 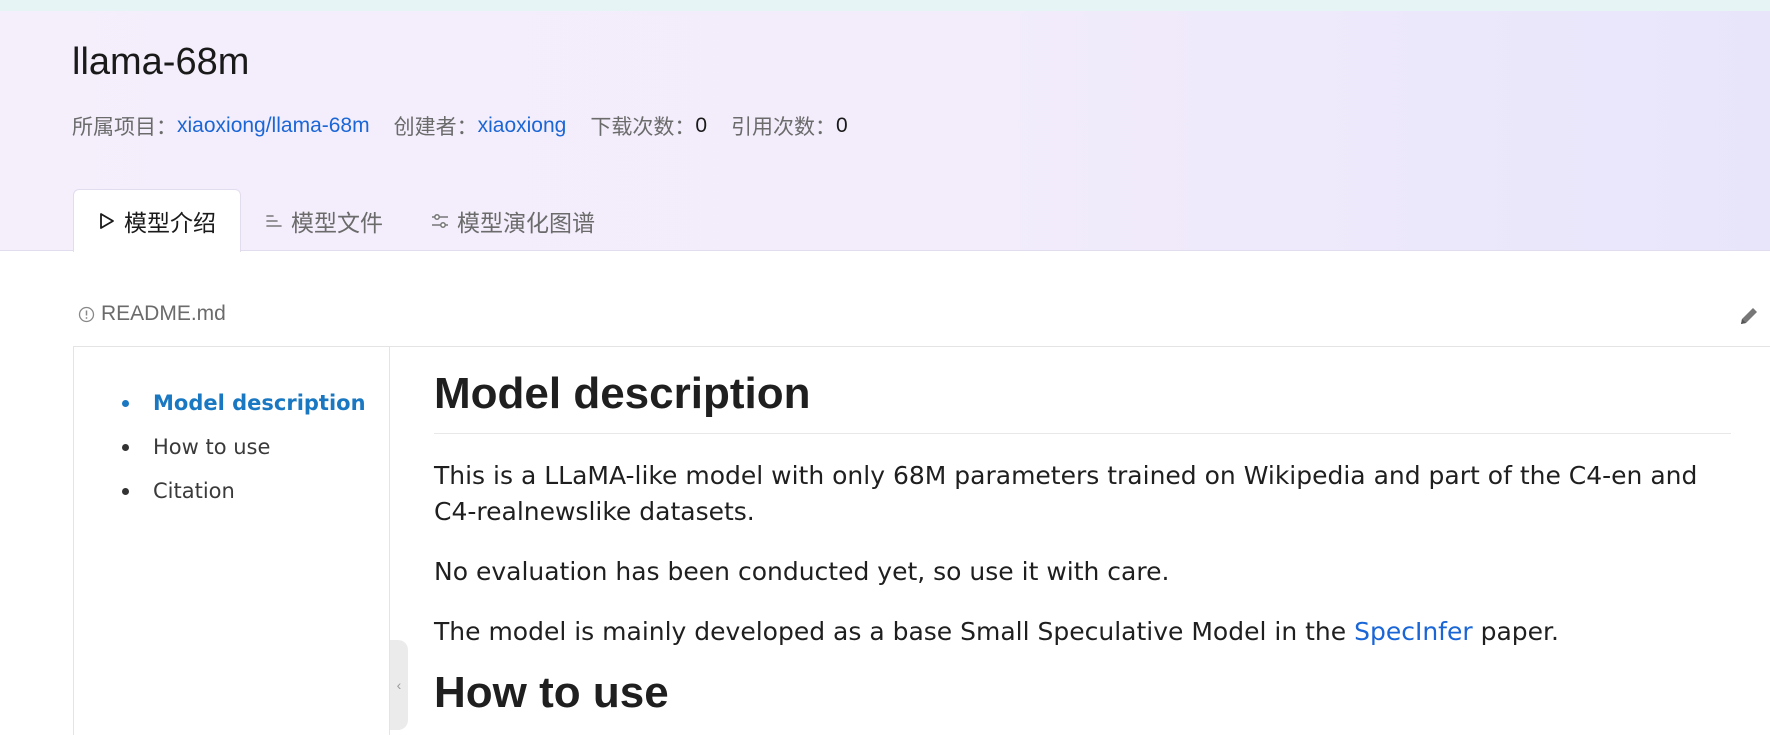 I want to click on toc-collapse-handle: ‹, so click(x=399, y=685).